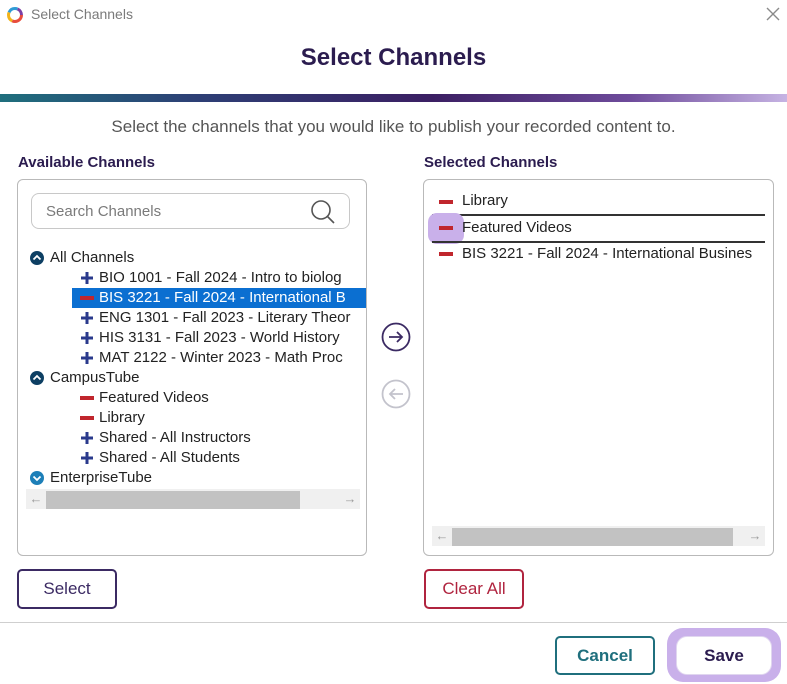 The width and height of the screenshot is (787, 684). I want to click on tree-item-shared-instructors: Shared - All Instructors, so click(219, 438).